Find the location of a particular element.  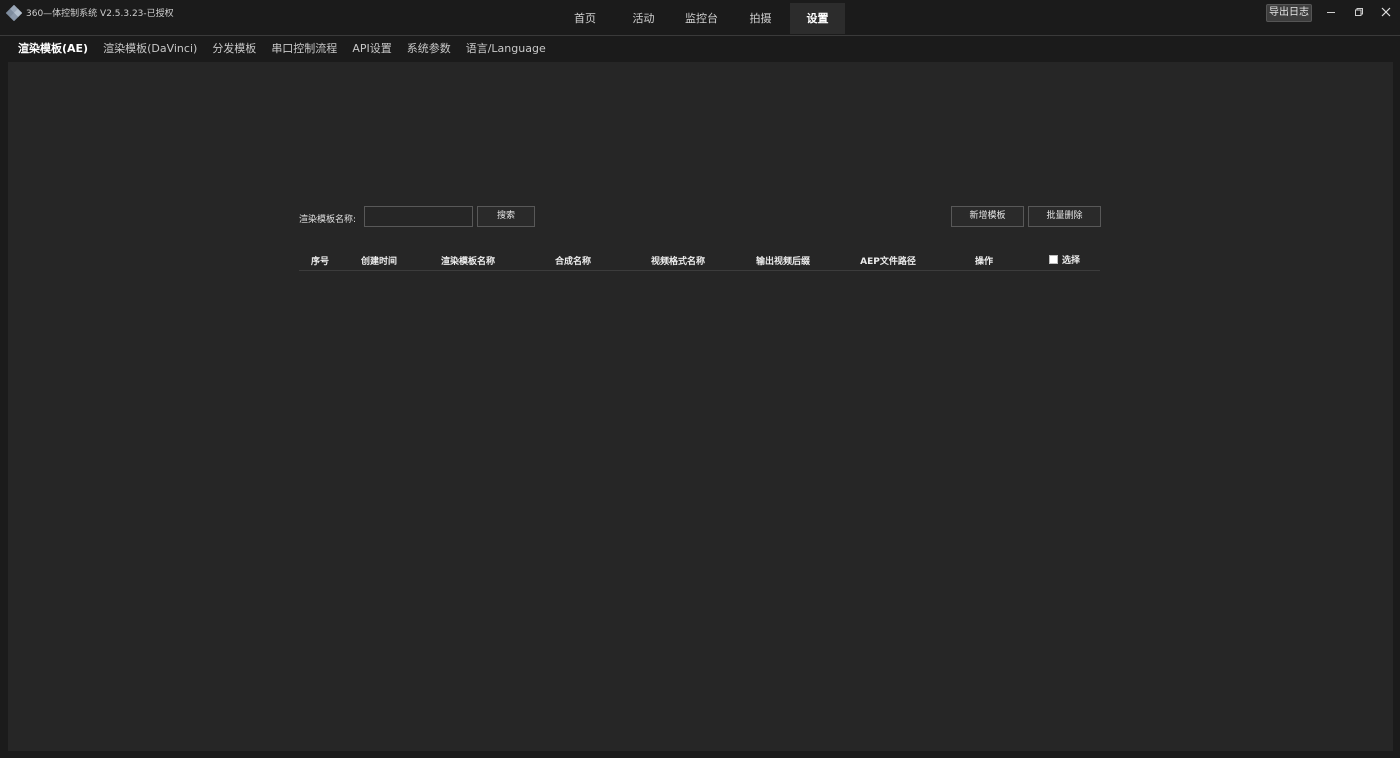

nav-item-home: 首页 is located at coordinates (585, 18).